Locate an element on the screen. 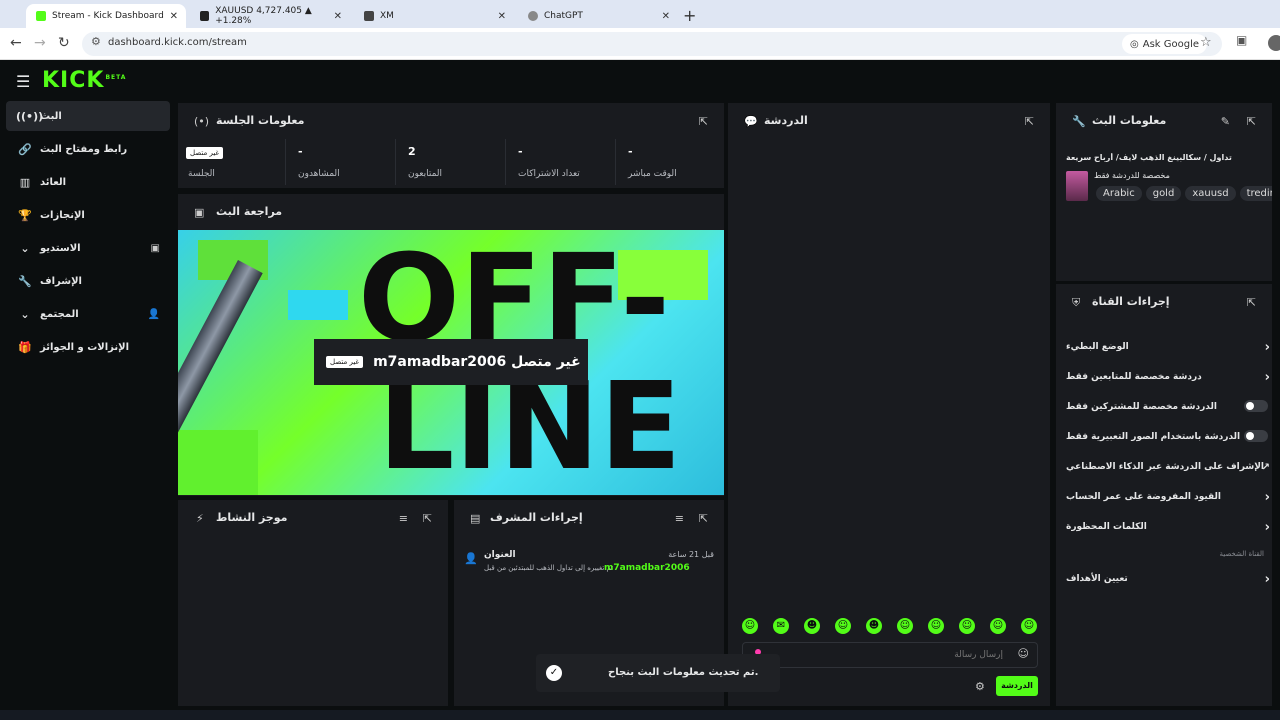 This screenshot has height=720, width=1280. chart-icon: ▥ is located at coordinates (25, 182).